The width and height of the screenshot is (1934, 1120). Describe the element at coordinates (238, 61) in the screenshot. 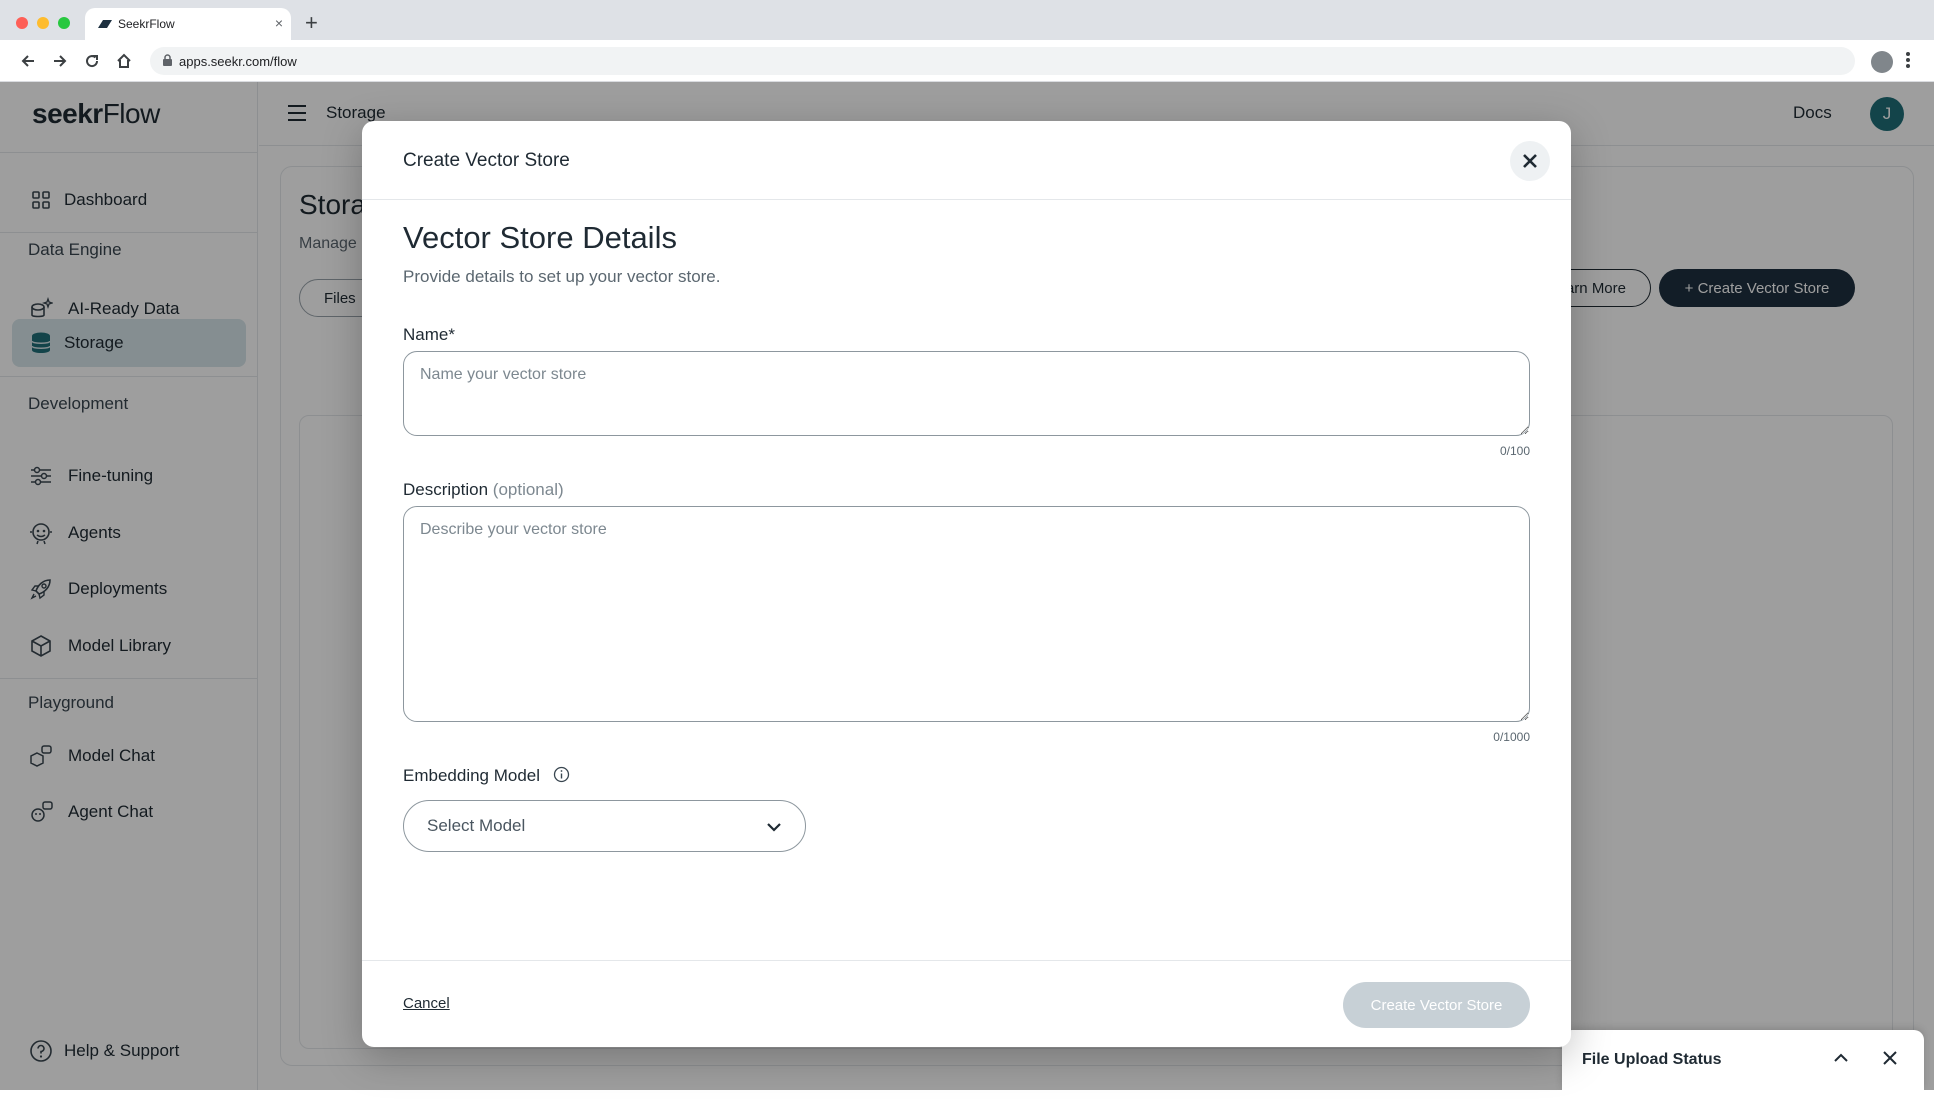

I see `url-text: apps.seekr.com/flow` at that location.